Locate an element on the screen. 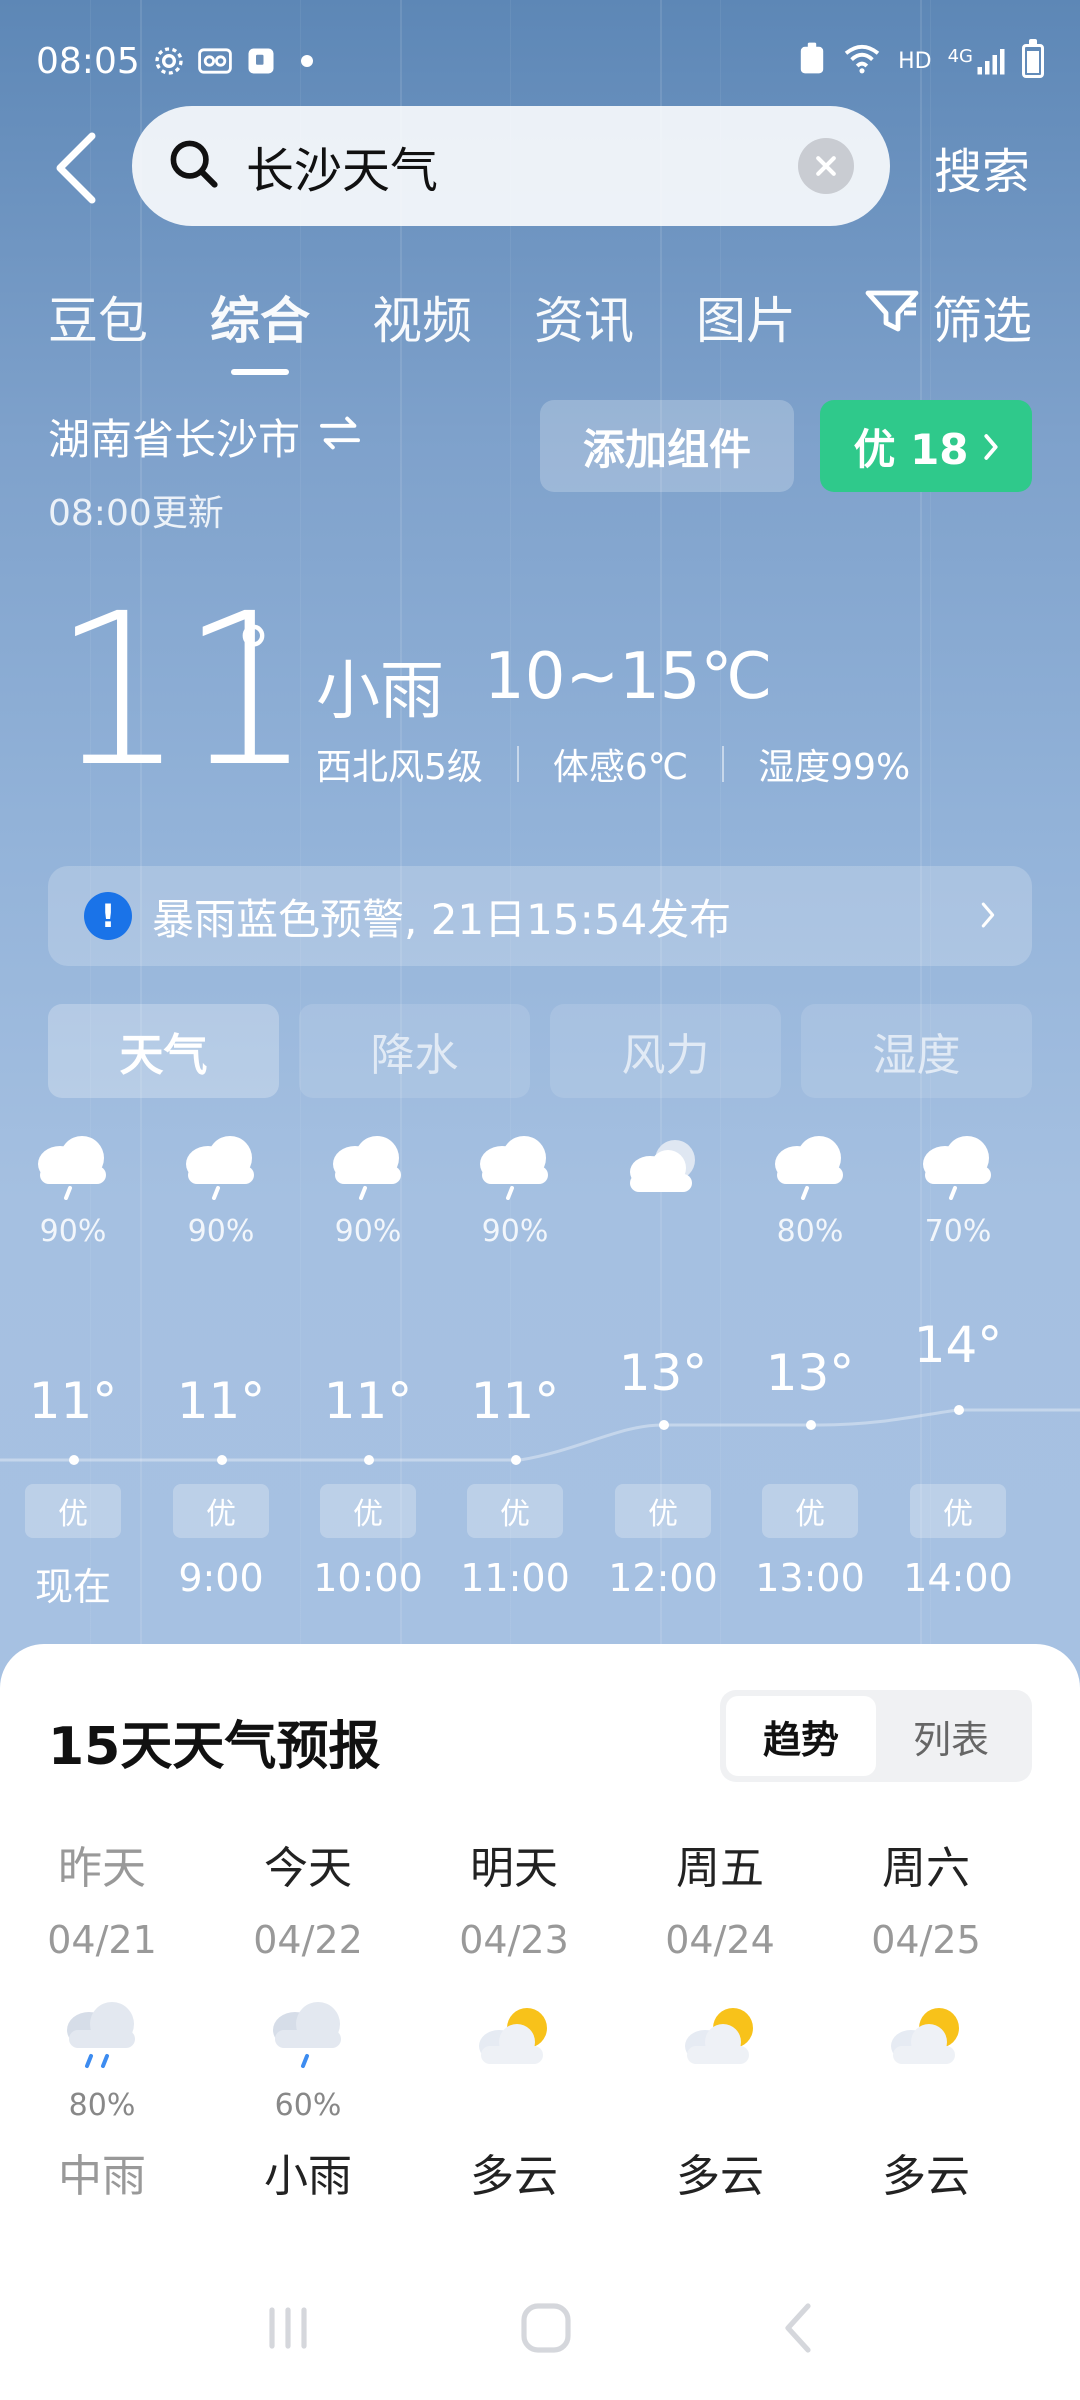 The width and height of the screenshot is (1080, 2400). current-condition: 小雨 is located at coordinates (380, 692).